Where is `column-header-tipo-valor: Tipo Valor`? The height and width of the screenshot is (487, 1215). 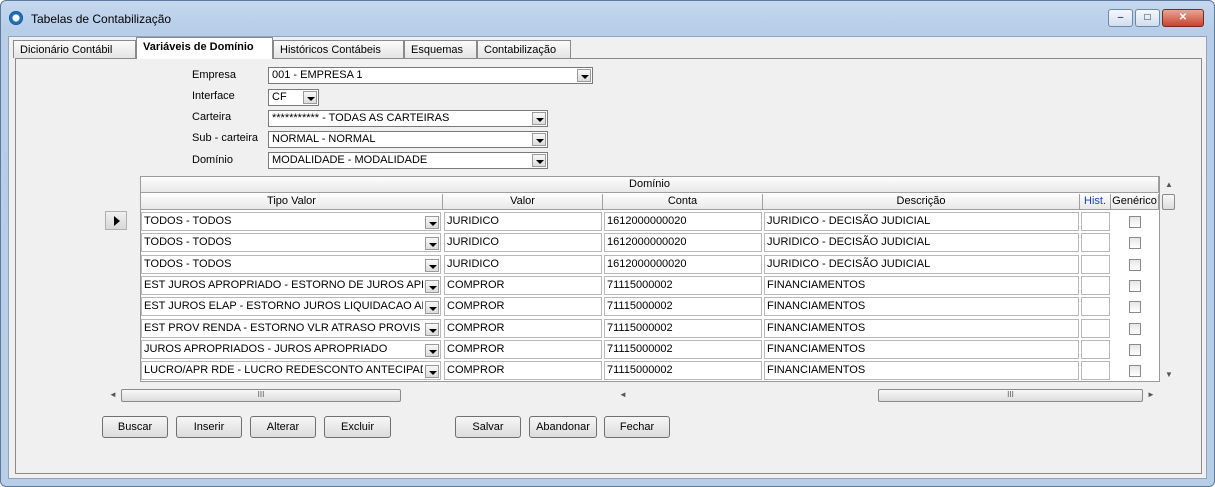
column-header-tipo-valor: Tipo Valor is located at coordinates (292, 202).